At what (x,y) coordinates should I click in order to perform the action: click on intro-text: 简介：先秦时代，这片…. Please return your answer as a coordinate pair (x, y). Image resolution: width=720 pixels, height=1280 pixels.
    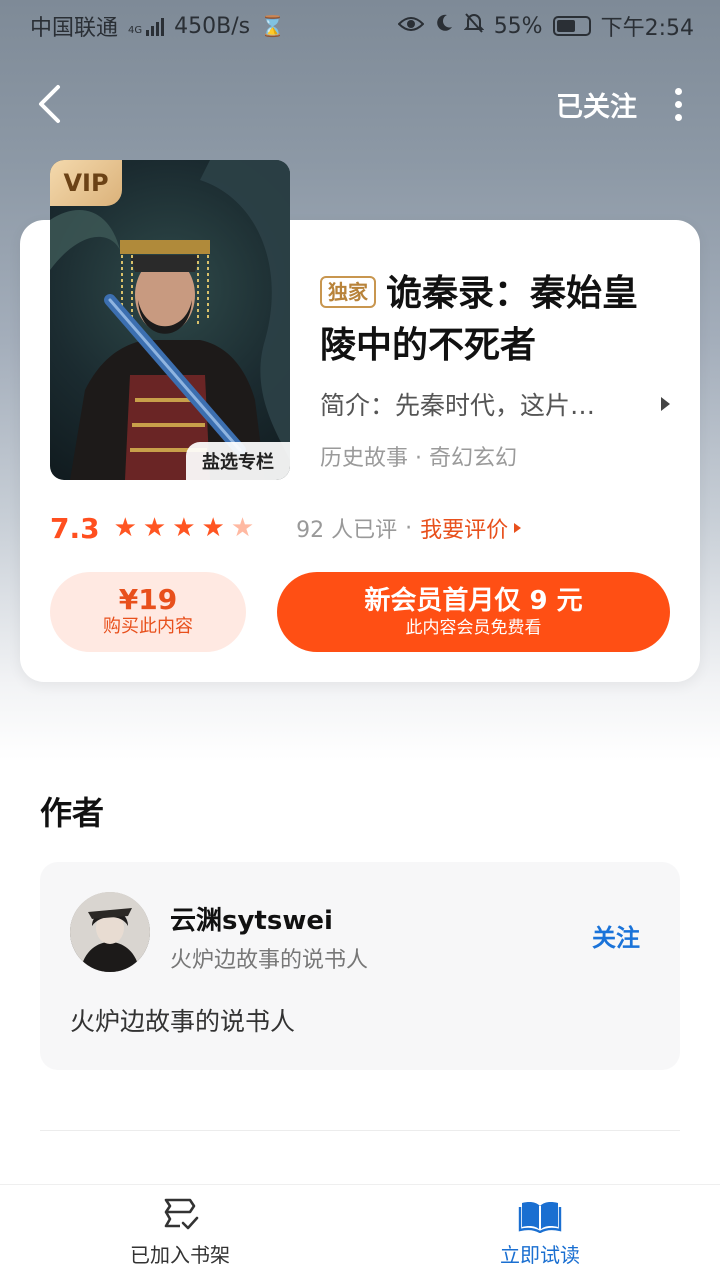
    Looking at the image, I should click on (458, 405).